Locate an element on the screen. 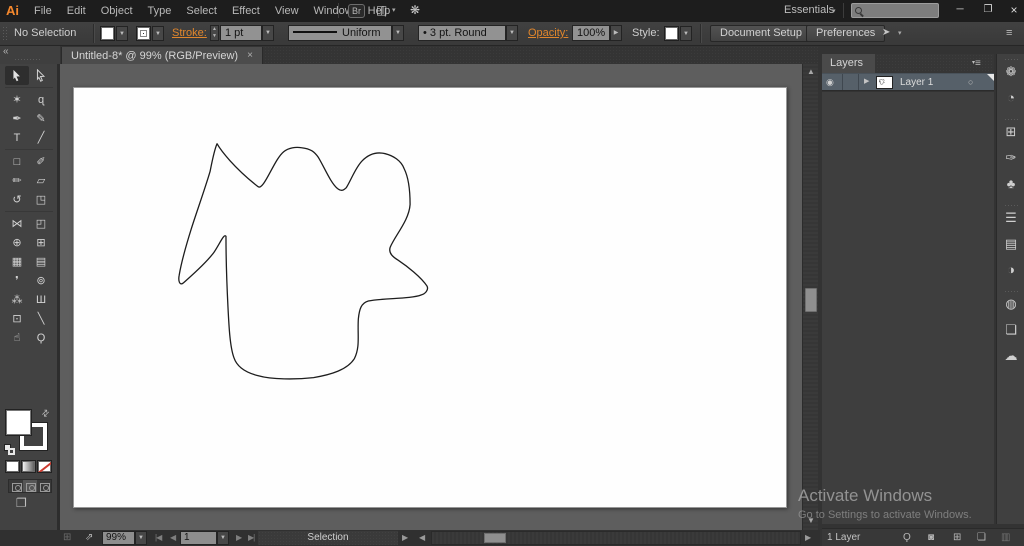  stroke-dropdown: ▼ is located at coordinates (158, 33).